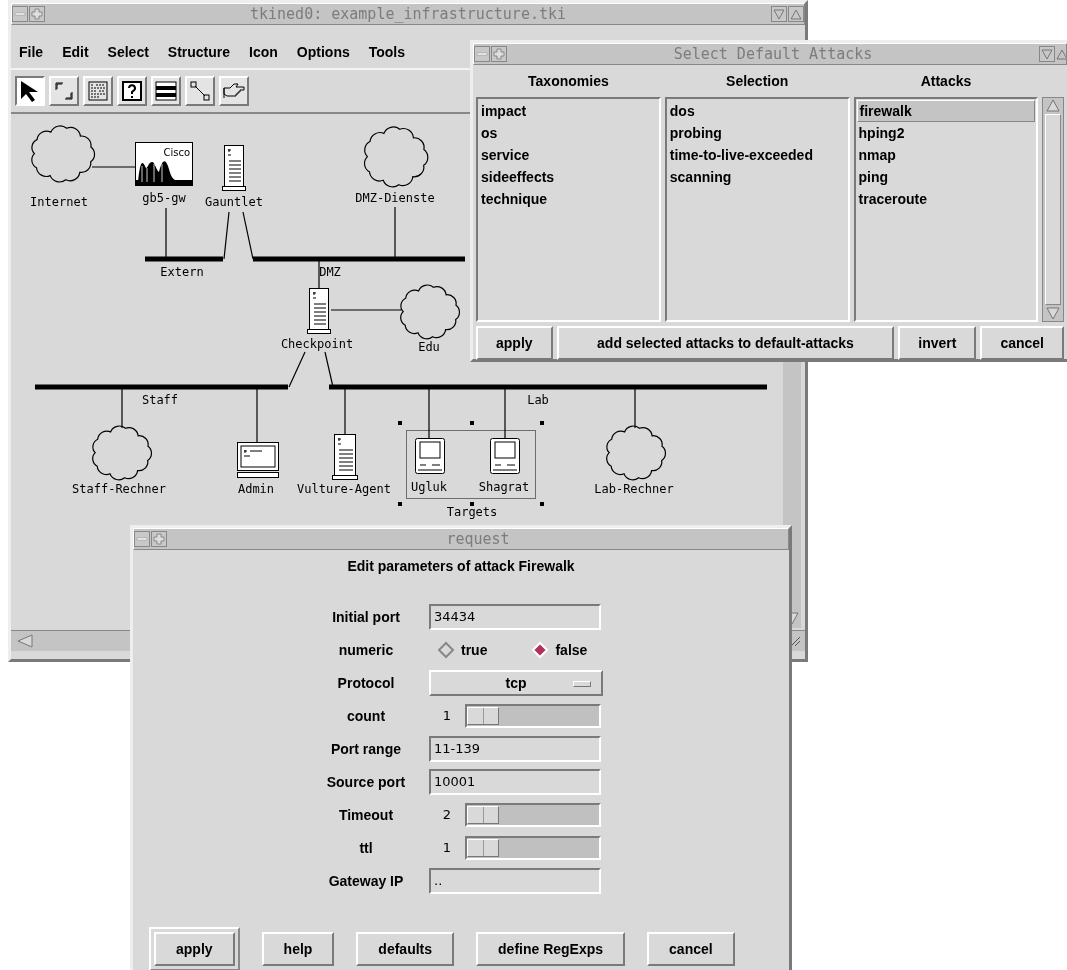 This screenshot has width=1067, height=970. Describe the element at coordinates (568, 177) in the screenshot. I see `list-item: sideeffects` at that location.